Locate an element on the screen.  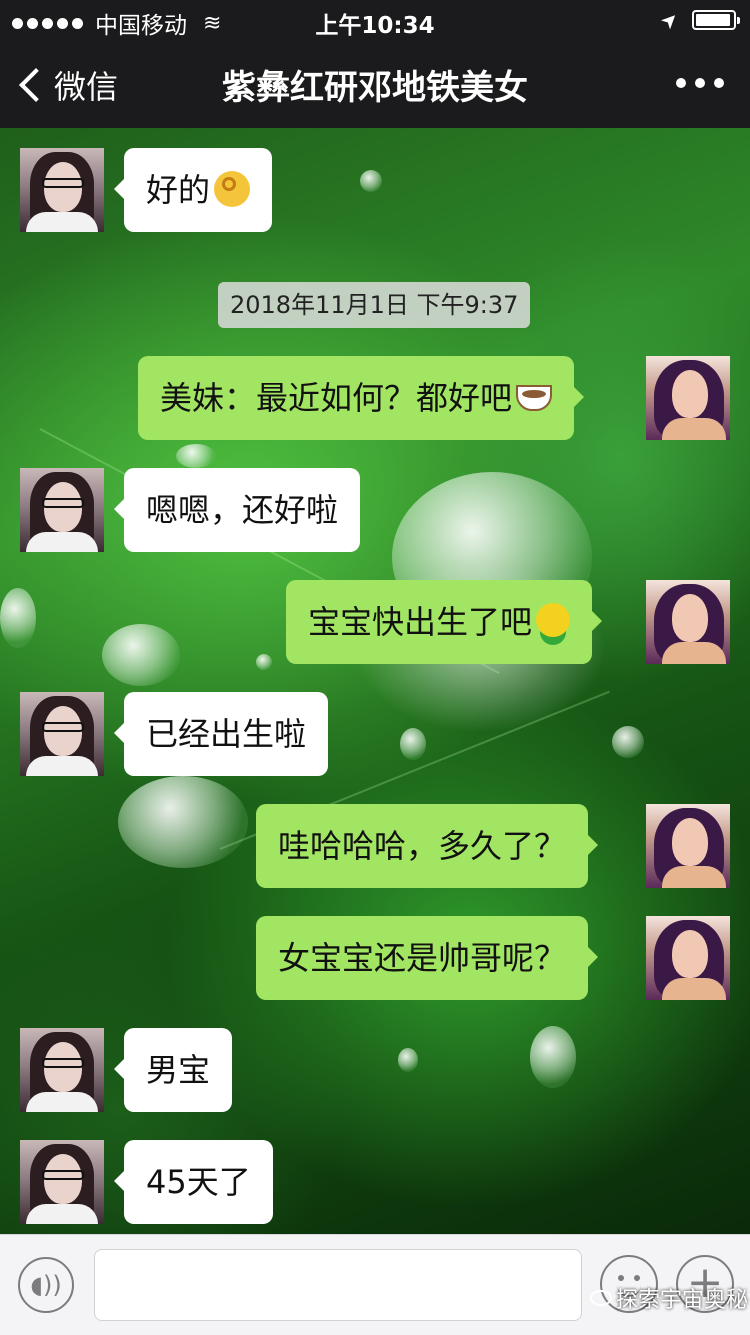
friend-message-bubble: 已经出生啦 is located at coordinates (221, 734).